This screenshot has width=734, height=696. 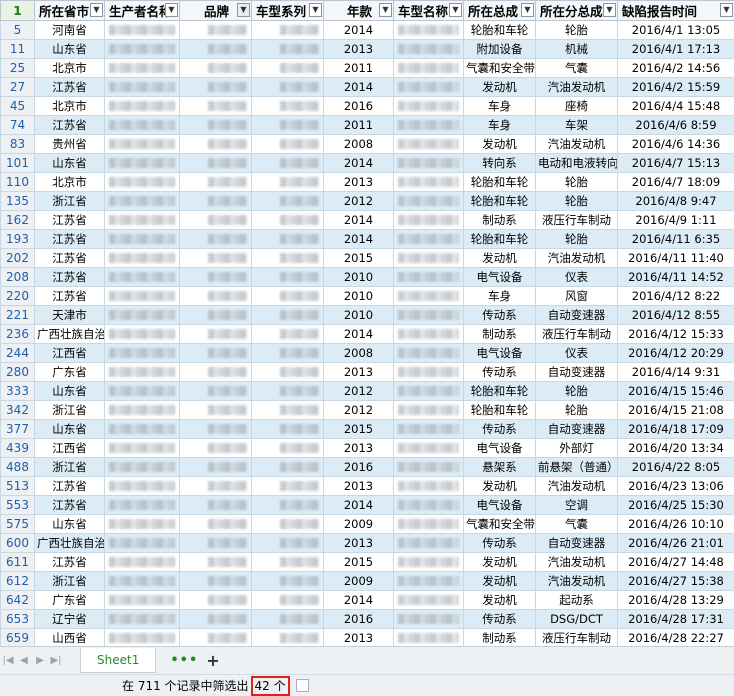 What do you see at coordinates (675, 87) in the screenshot?
I see `cell-report-time: 2016/4/2 15:59` at bounding box center [675, 87].